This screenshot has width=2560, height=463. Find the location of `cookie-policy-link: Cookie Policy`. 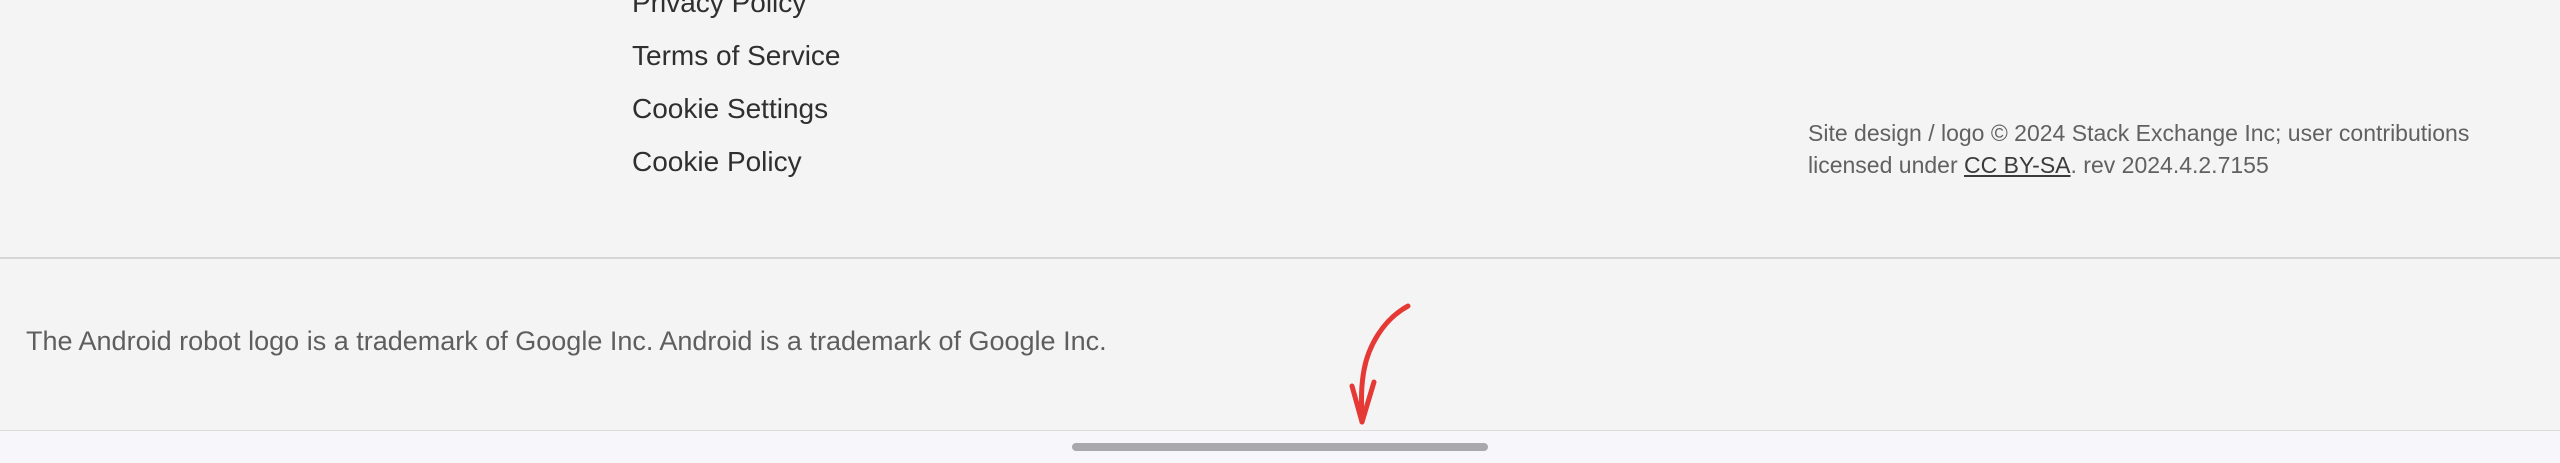

cookie-policy-link: Cookie Policy is located at coordinates (717, 161).